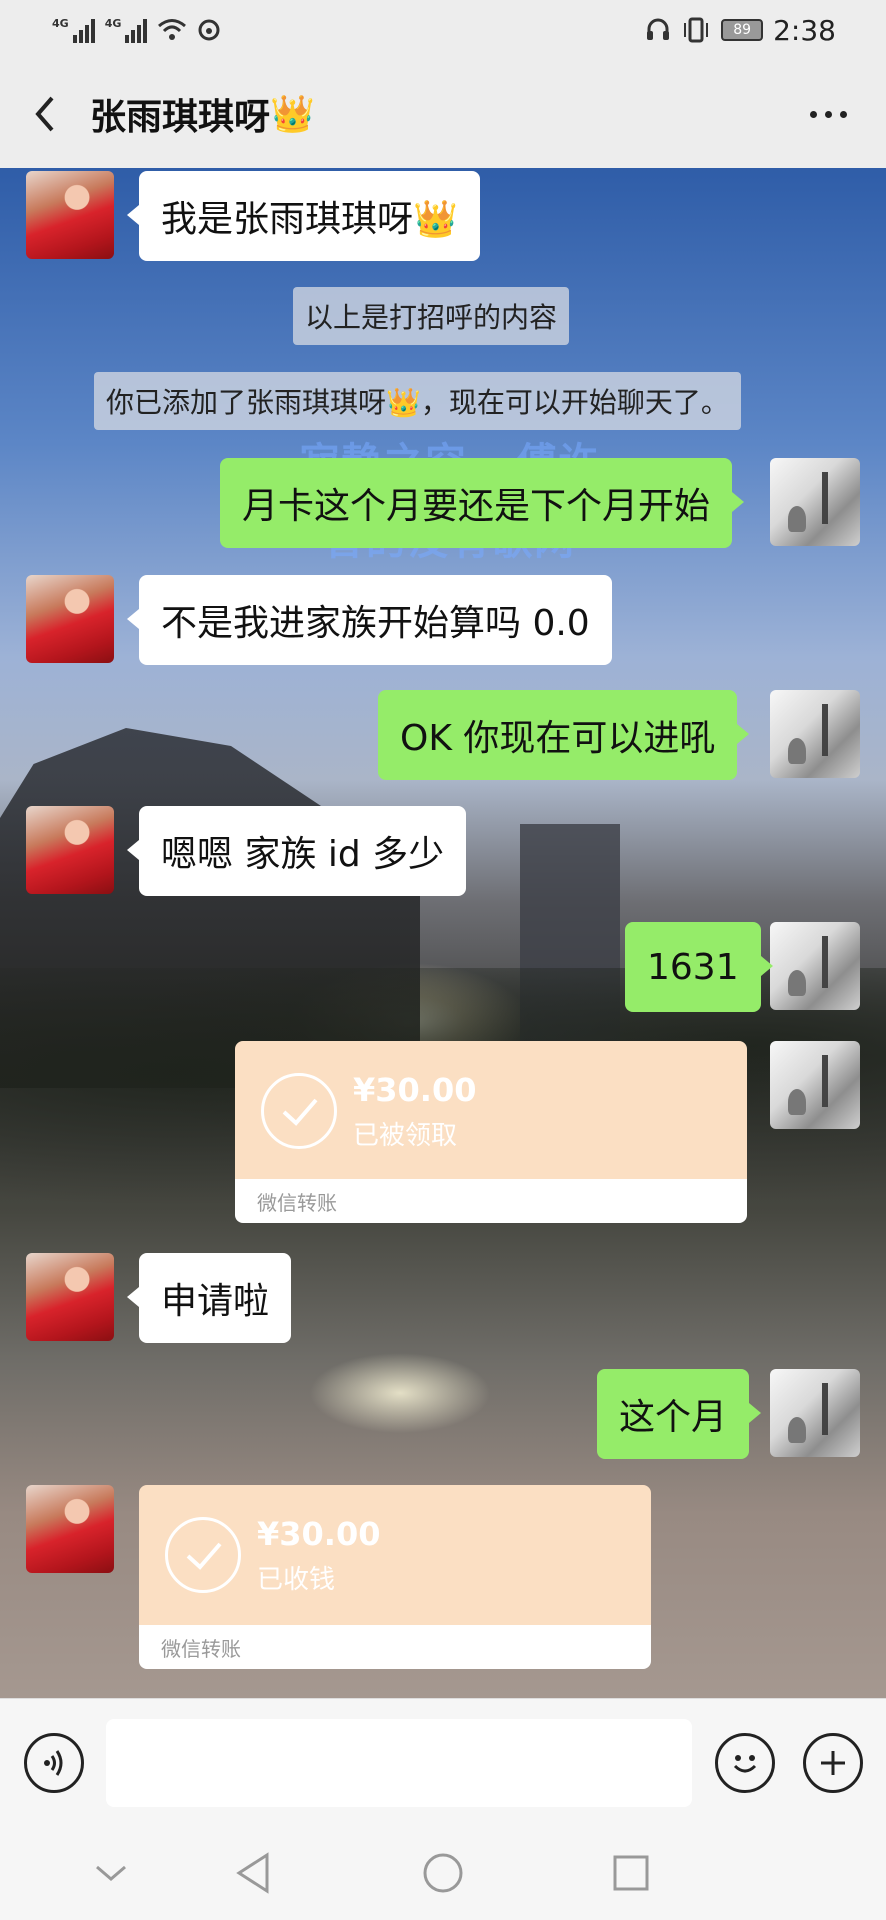  What do you see at coordinates (296, 1580) in the screenshot?
I see `transfer-status: 已收钱` at bounding box center [296, 1580].